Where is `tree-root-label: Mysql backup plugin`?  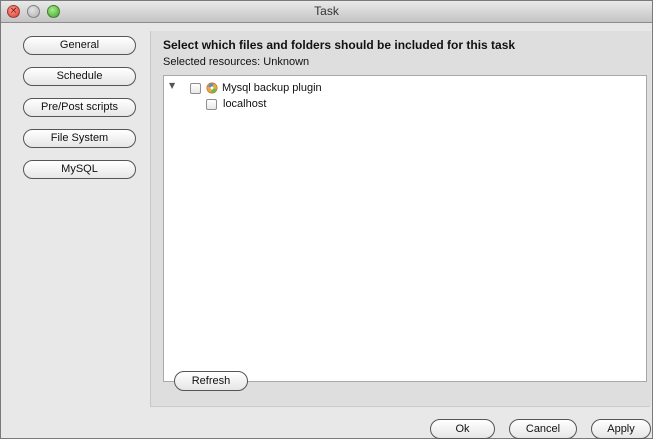
tree-root-label: Mysql backup plugin is located at coordinates (272, 88).